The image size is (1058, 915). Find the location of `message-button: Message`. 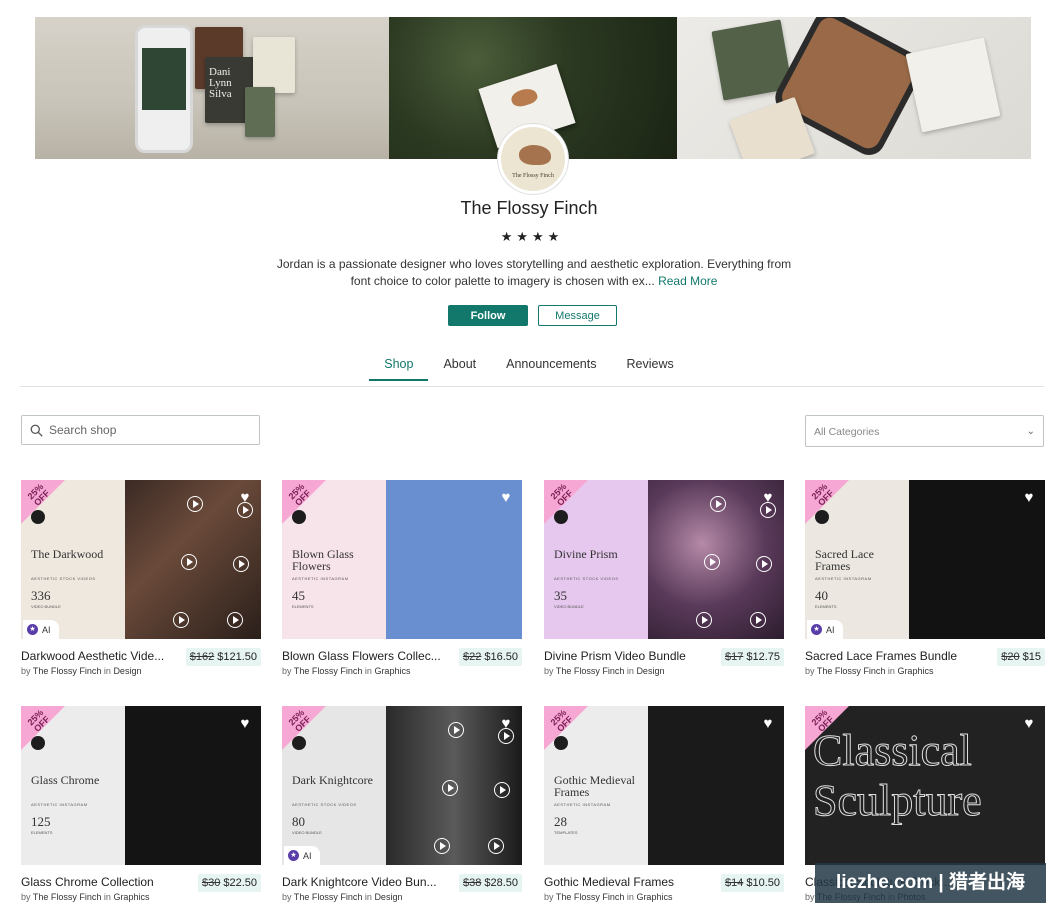

message-button: Message is located at coordinates (577, 315).